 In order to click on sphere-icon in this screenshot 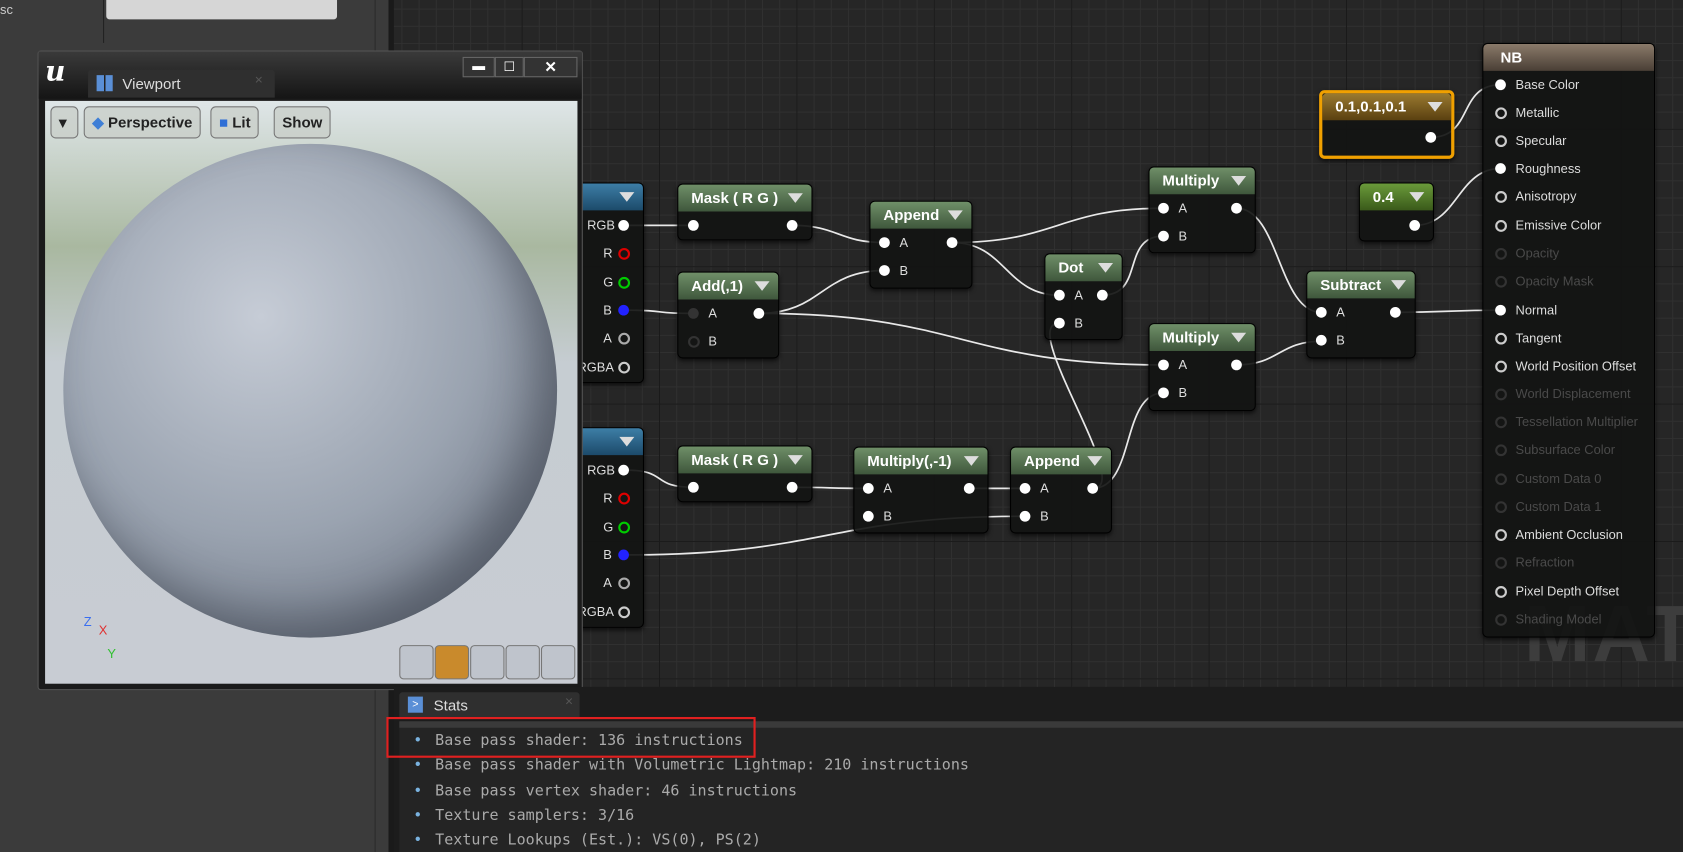, I will do `click(452, 662)`.